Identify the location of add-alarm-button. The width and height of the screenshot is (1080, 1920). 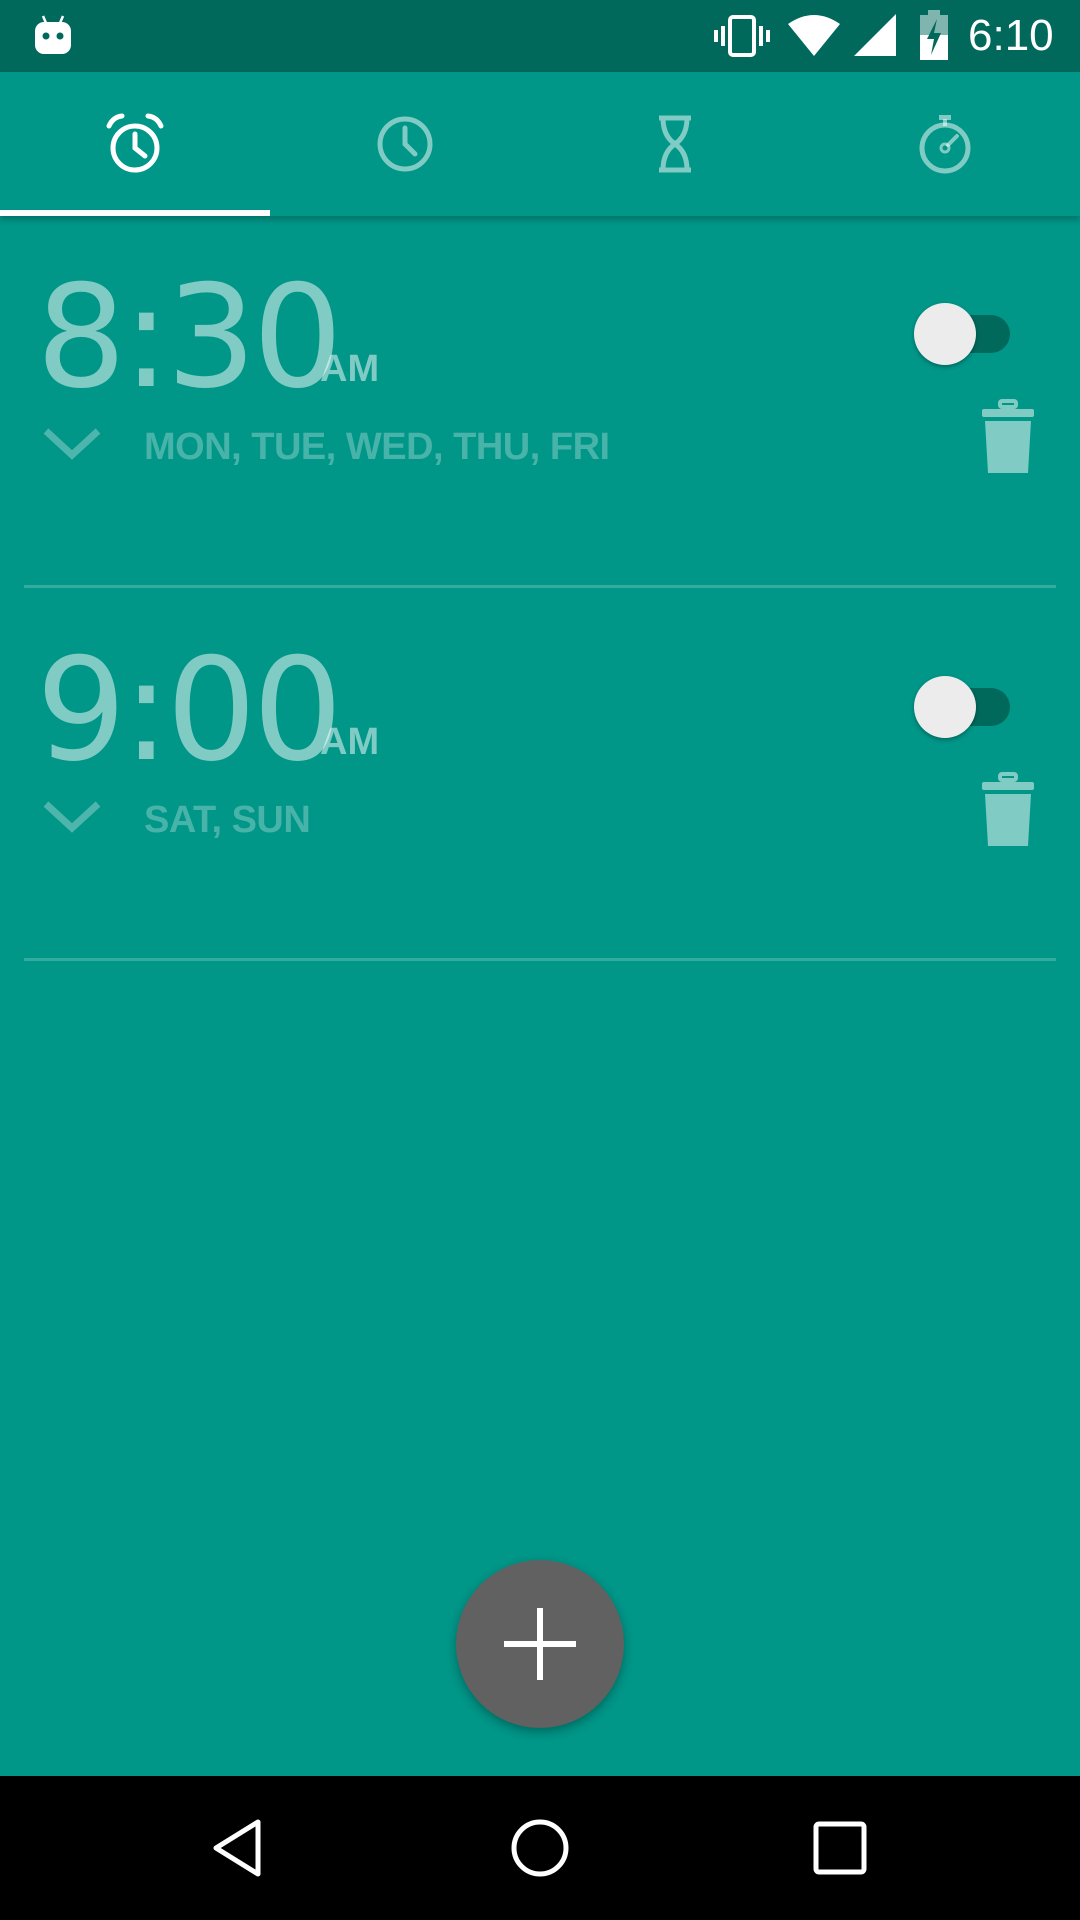
(540, 1644).